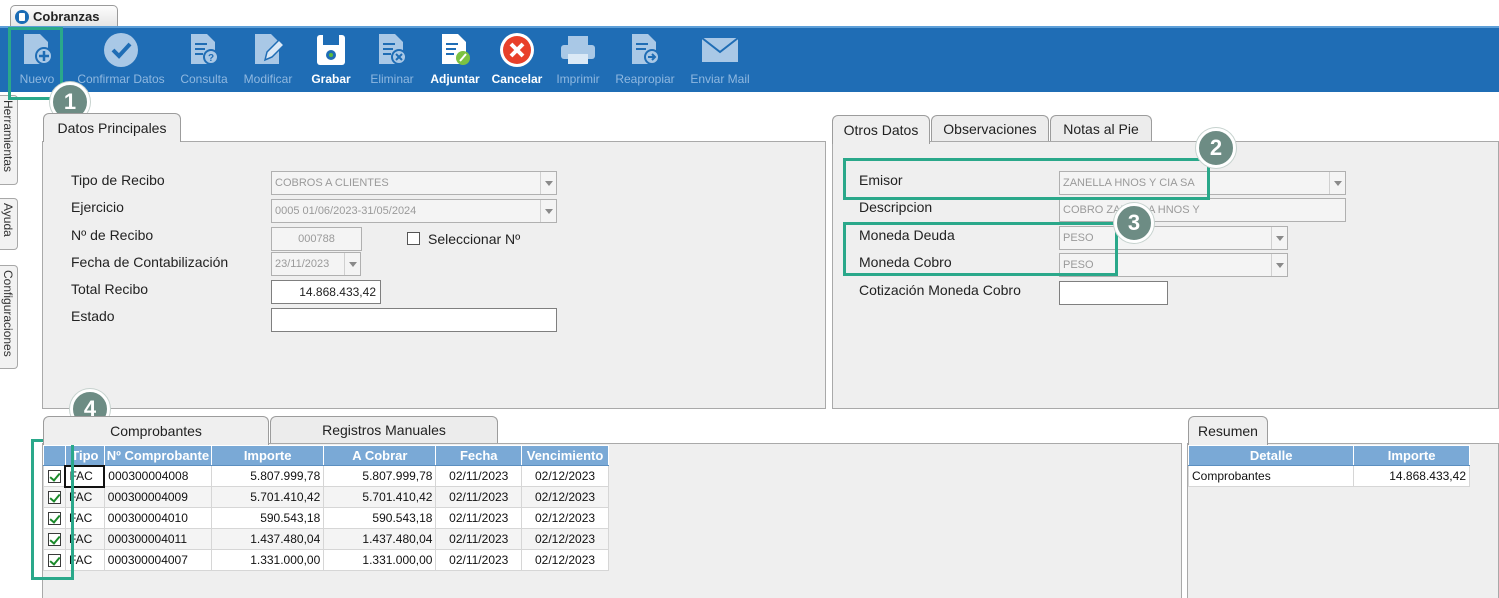 Image resolution: width=1499 pixels, height=598 pixels. I want to click on cancel-button: Cancelar, so click(517, 61).